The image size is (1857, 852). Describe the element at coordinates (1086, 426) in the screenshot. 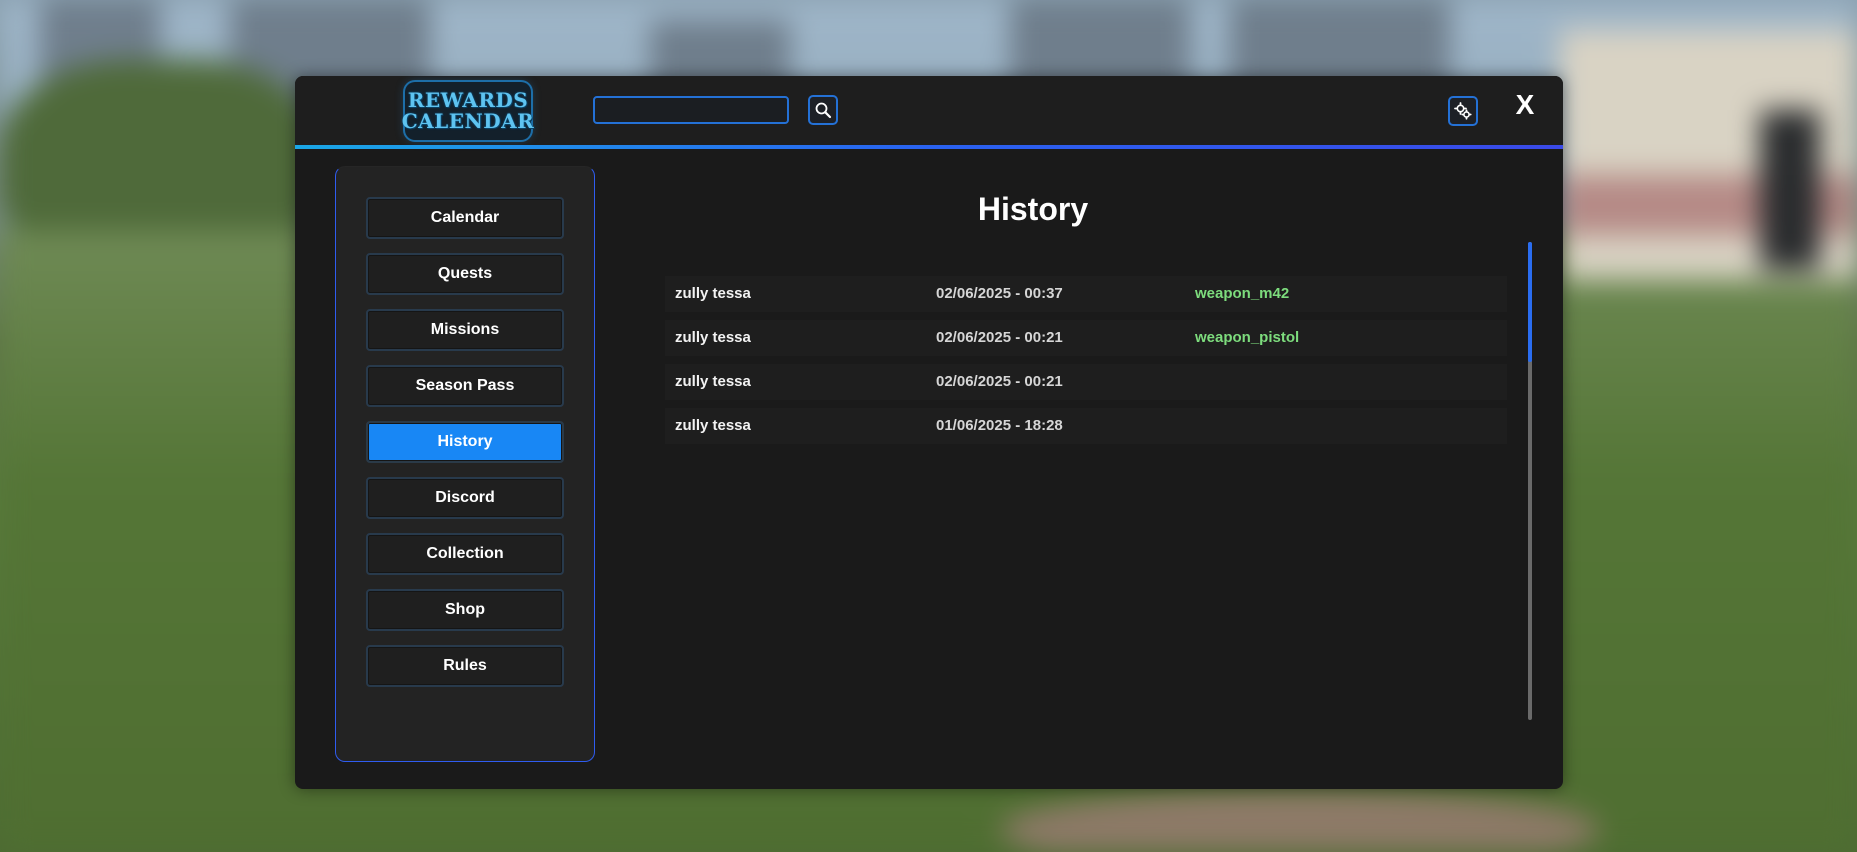

I see `history-row: zully tessa 01/06/2025 - 18:28` at that location.